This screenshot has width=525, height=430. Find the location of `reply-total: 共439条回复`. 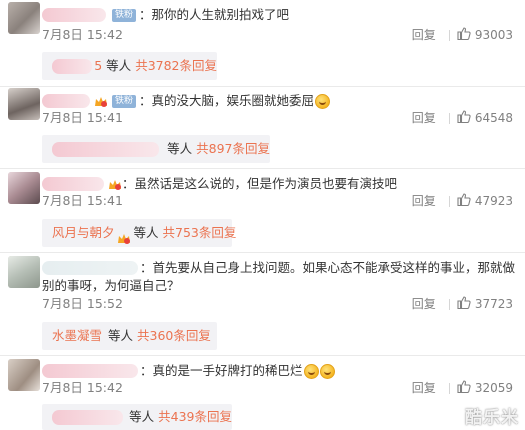

reply-total: 共439条回复 is located at coordinates (195, 417).